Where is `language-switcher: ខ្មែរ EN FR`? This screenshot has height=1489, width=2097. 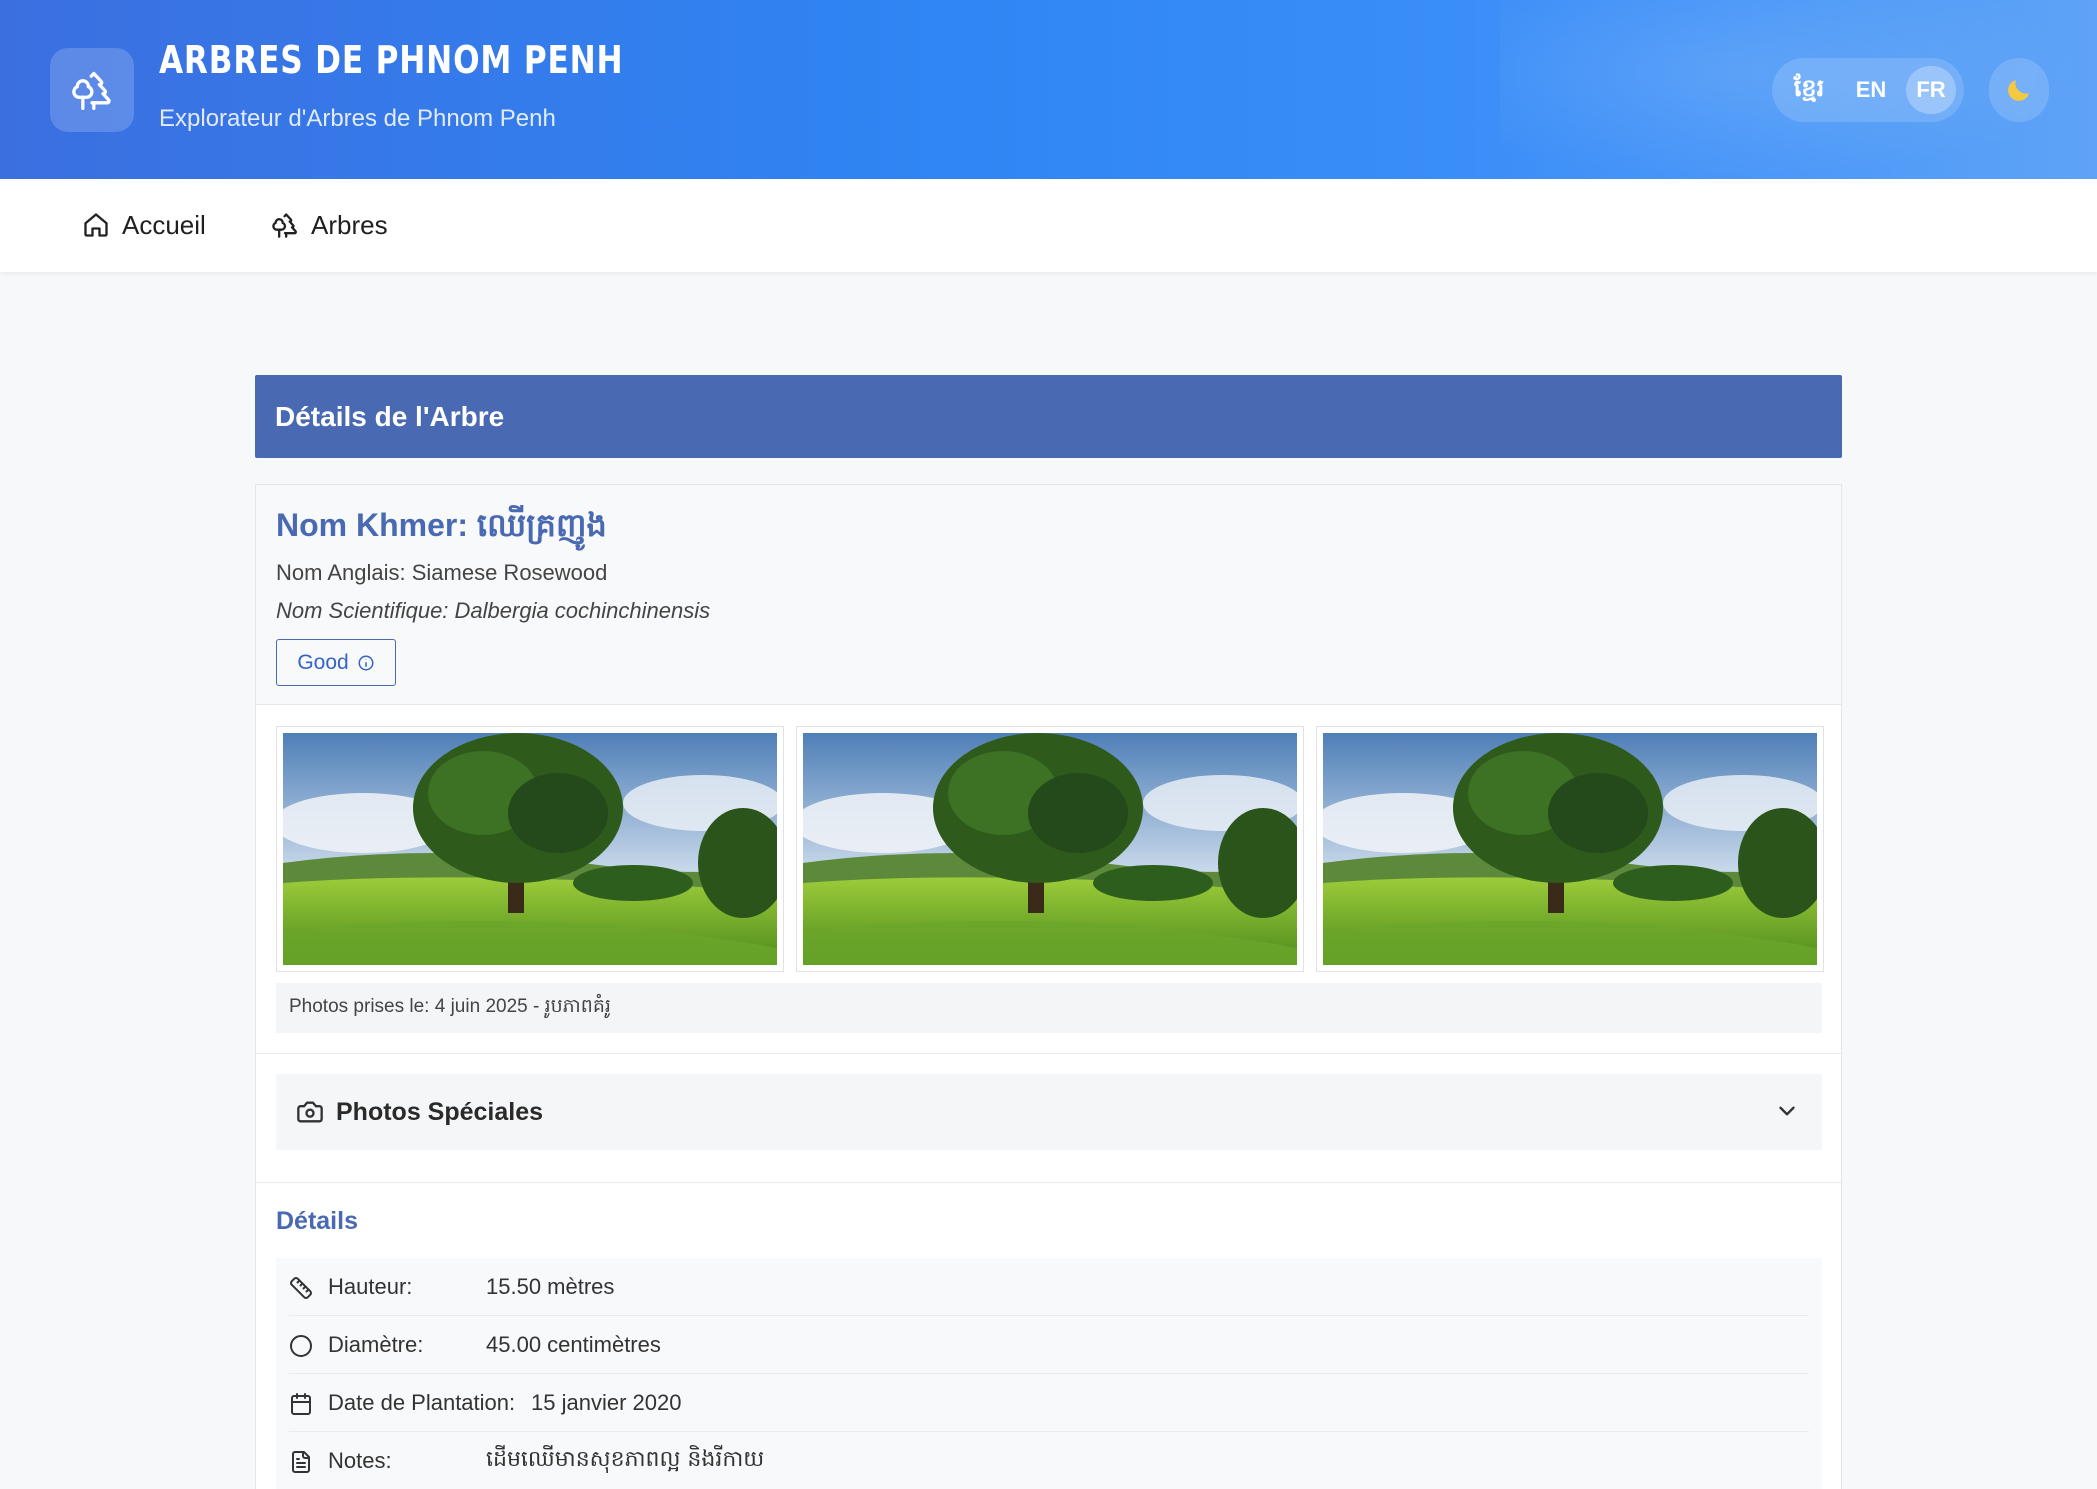 language-switcher: ខ្មែរ EN FR is located at coordinates (1868, 90).